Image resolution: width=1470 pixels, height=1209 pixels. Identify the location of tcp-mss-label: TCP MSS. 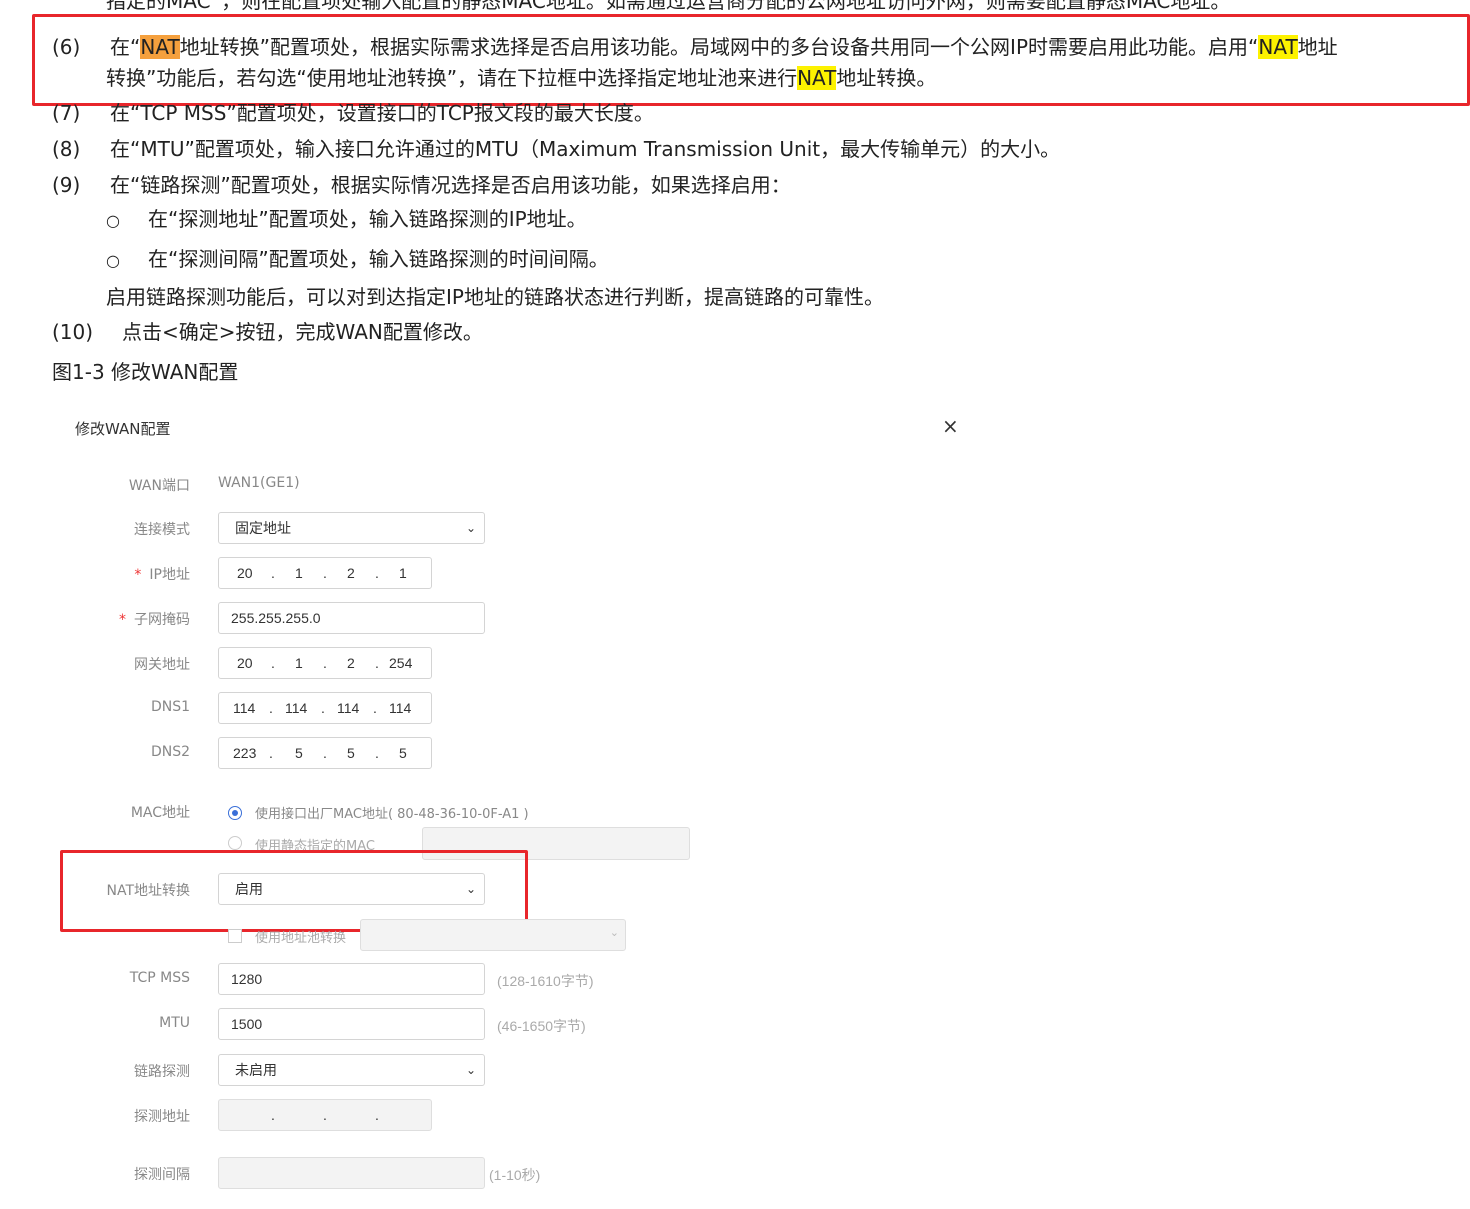
(159, 978).